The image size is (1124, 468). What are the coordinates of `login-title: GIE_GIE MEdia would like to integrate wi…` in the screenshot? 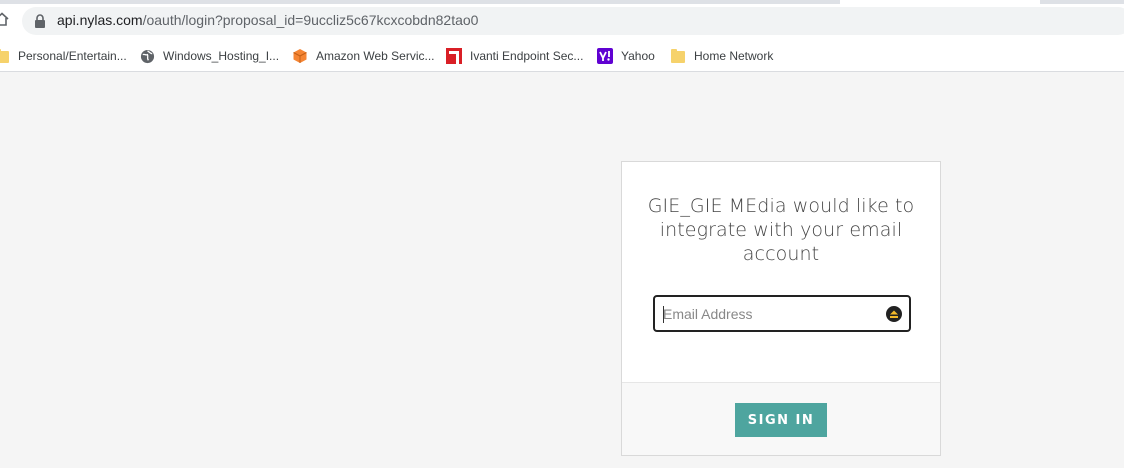 It's located at (781, 230).